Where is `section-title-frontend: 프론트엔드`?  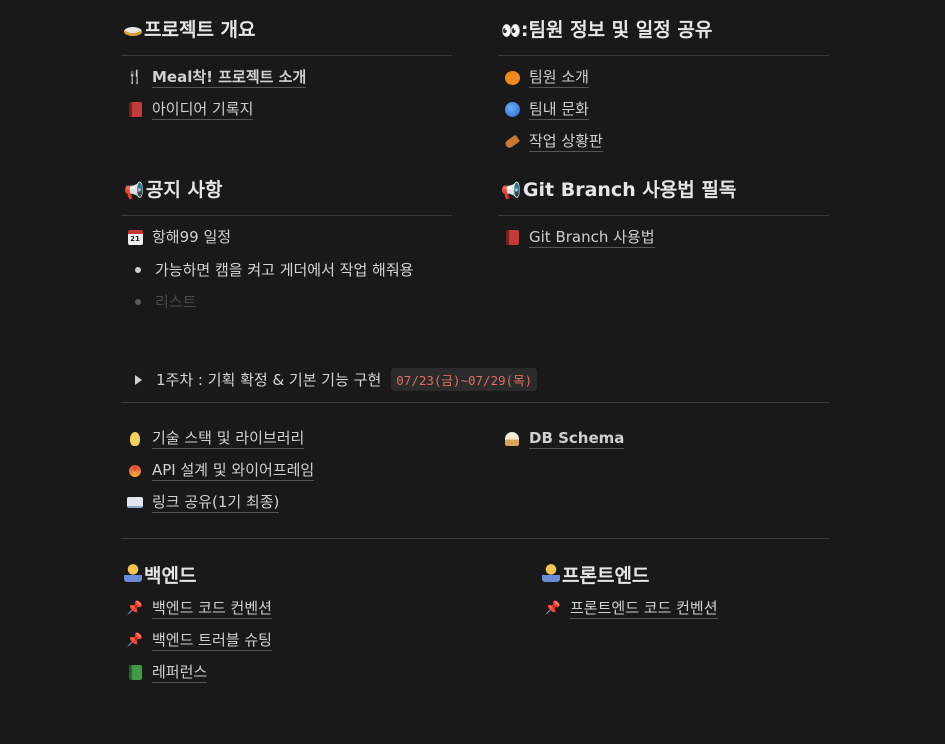 section-title-frontend: 프론트엔드 is located at coordinates (595, 576).